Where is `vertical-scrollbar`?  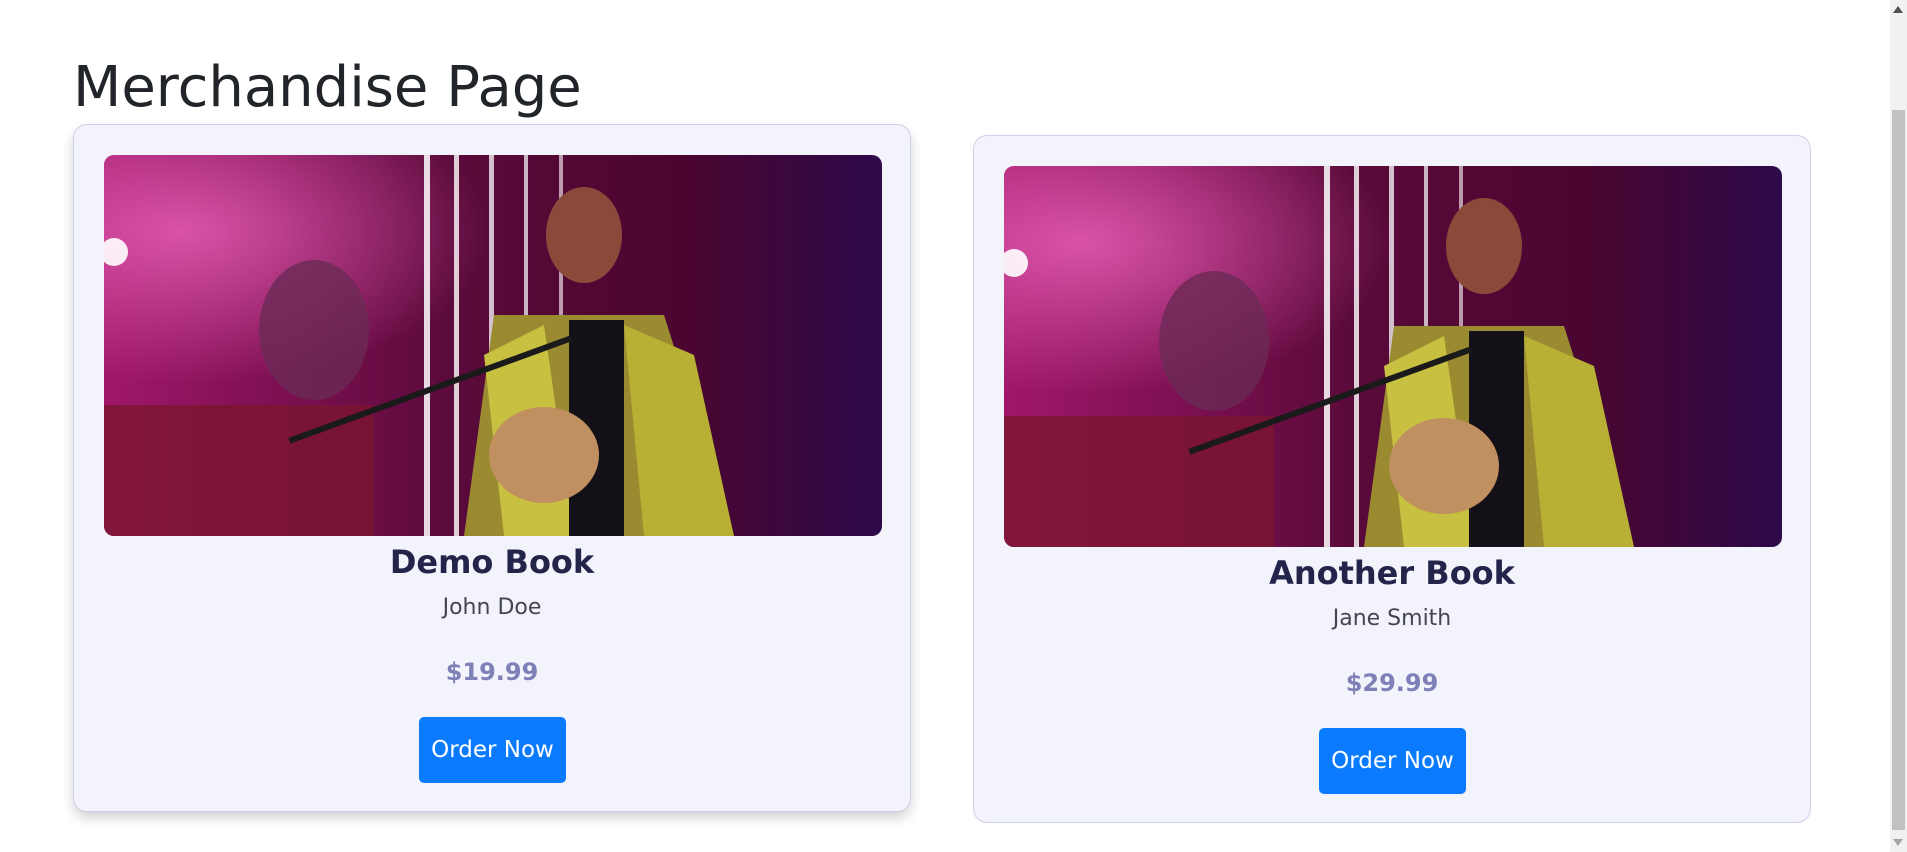
vertical-scrollbar is located at coordinates (1898, 426).